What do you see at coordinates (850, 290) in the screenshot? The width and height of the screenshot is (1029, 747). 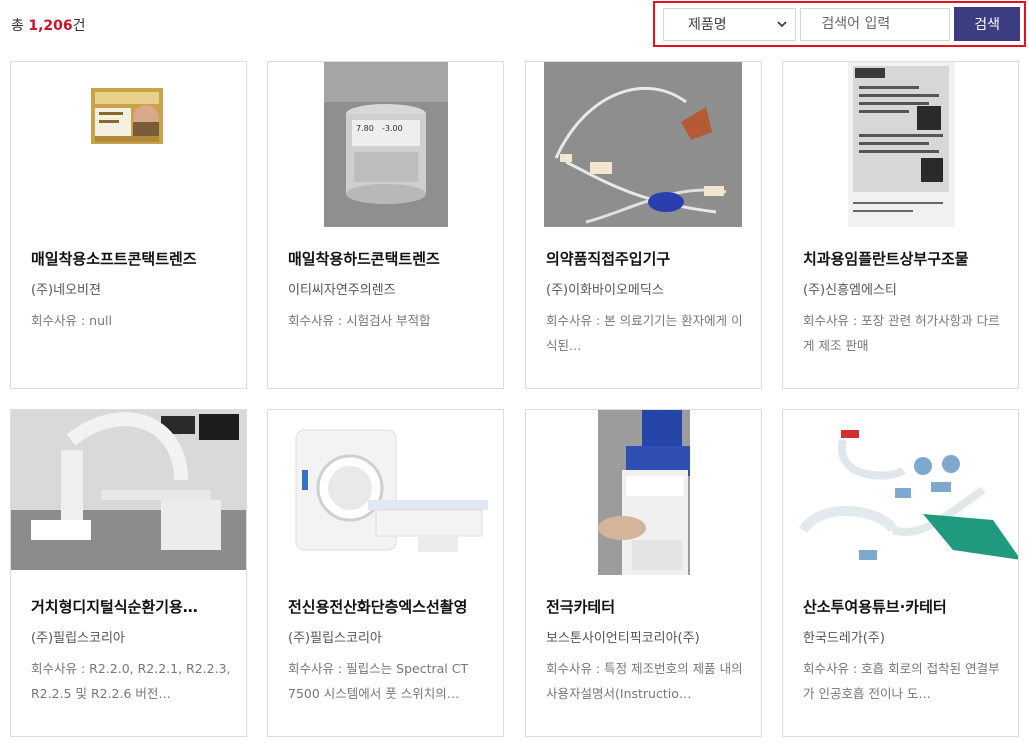 I see `product-company: (주)신흥엠에스티` at bounding box center [850, 290].